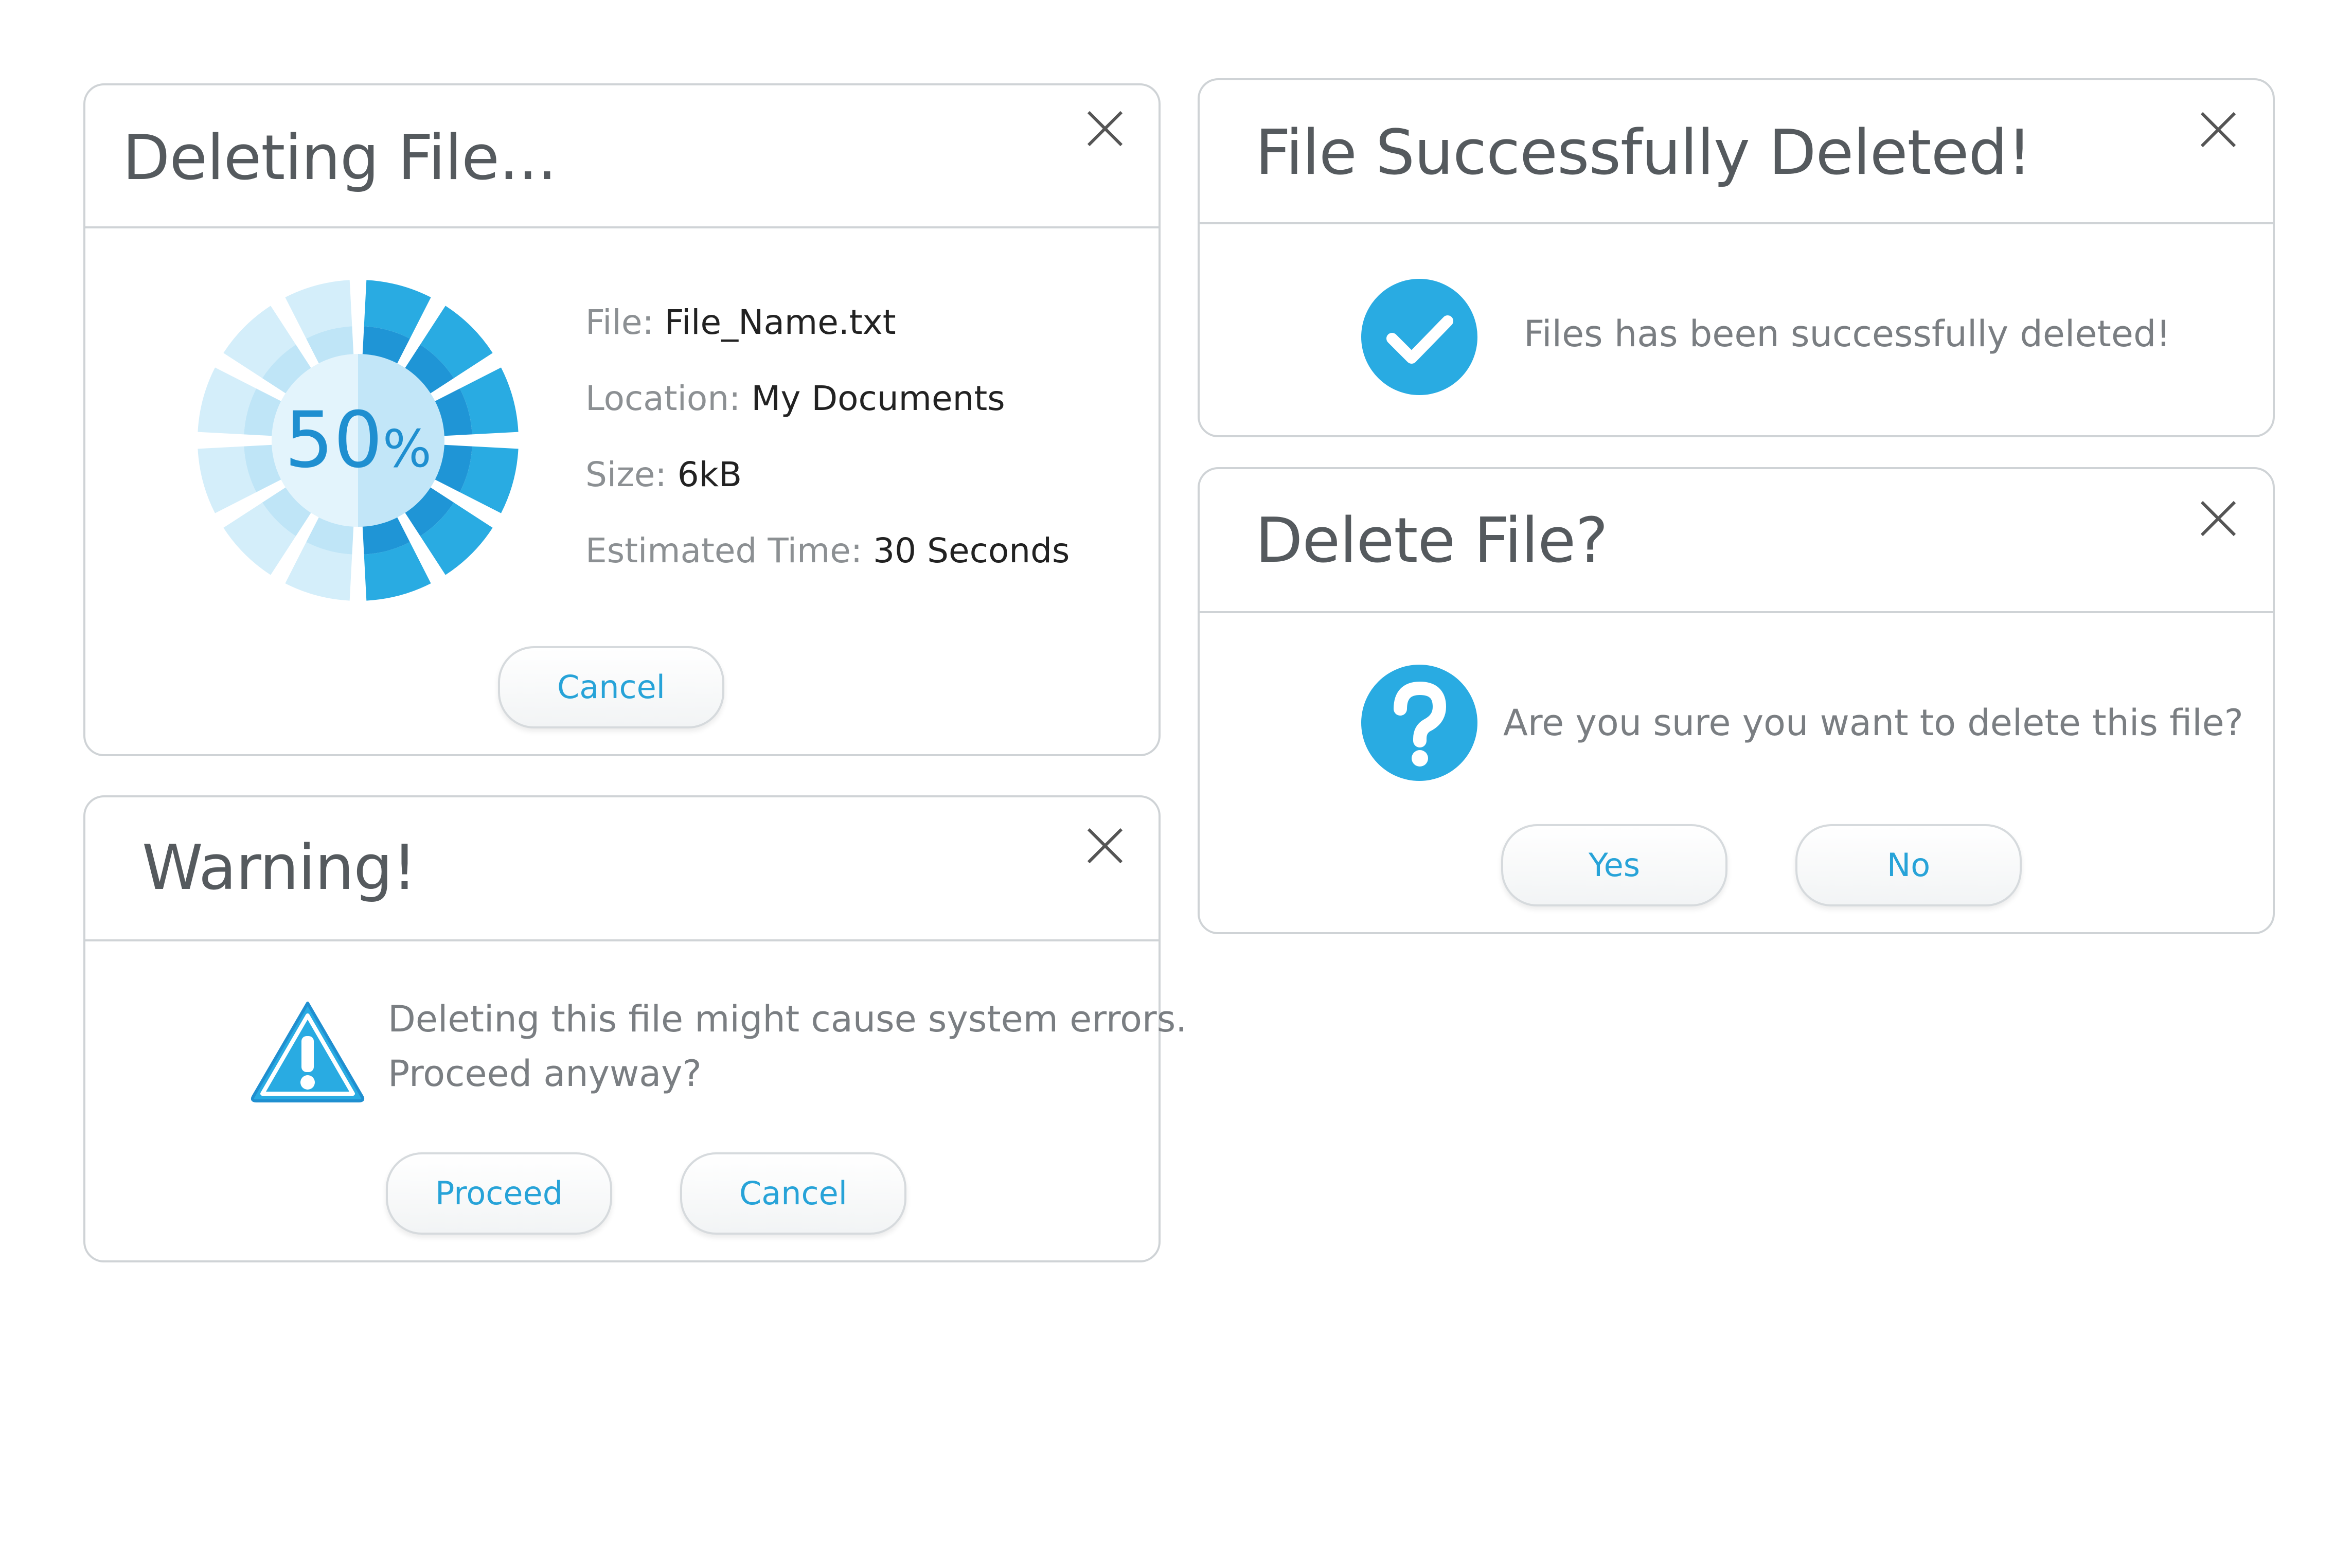 Image resolution: width=2352 pixels, height=1568 pixels. What do you see at coordinates (1614, 865) in the screenshot?
I see `yes-button: Yes` at bounding box center [1614, 865].